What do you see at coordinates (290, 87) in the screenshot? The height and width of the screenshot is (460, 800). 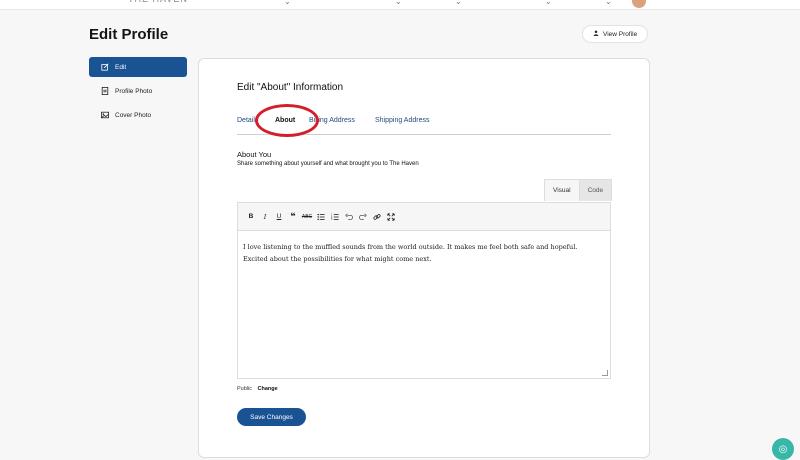 I see `card-title: Edit "About" Information` at bounding box center [290, 87].